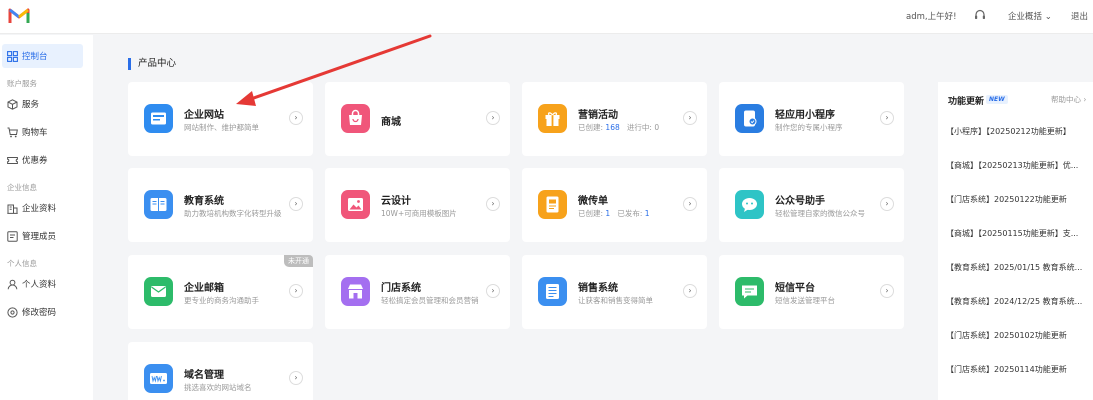 The height and width of the screenshot is (400, 1093). I want to click on product-card-mailbox: 未开通 企业邮箱 更专业的商务沟通助手 ›, so click(220, 292).